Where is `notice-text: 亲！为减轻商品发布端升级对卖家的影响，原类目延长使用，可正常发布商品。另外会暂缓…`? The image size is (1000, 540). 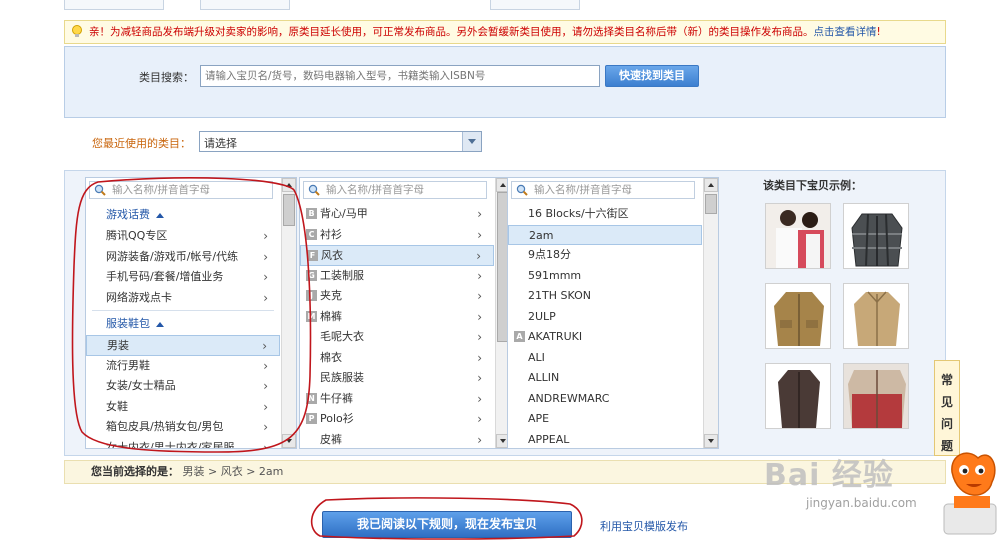 notice-text: 亲！为减轻商品发布端升级对卖家的影响，原类目延长使用，可正常发布商品。另外会暂缓… is located at coordinates (451, 32).